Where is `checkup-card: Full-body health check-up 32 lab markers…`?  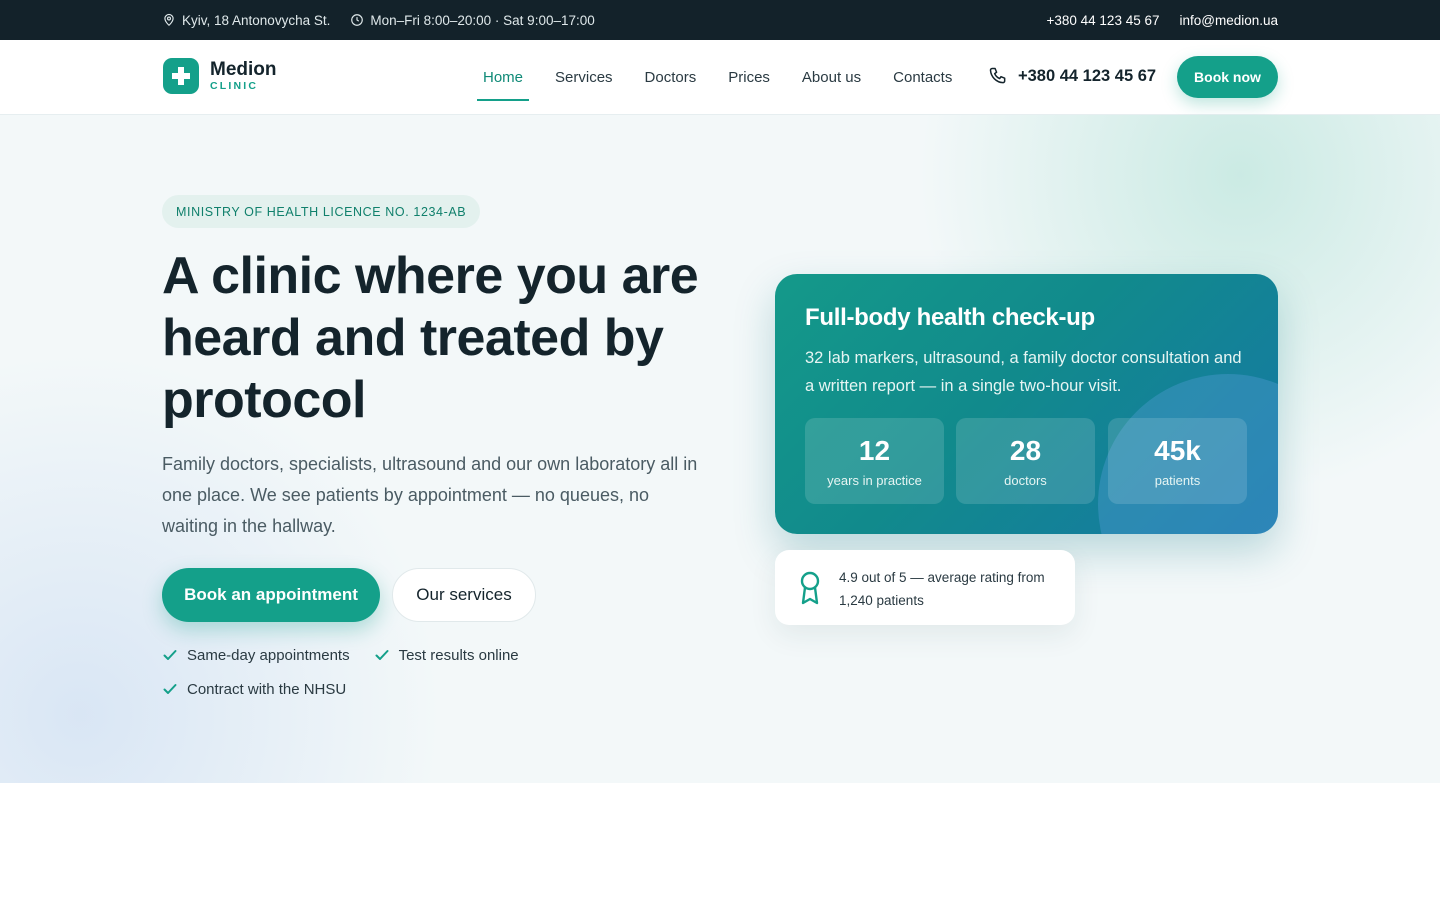
checkup-card: Full-body health check-up 32 lab markers… is located at coordinates (1026, 404).